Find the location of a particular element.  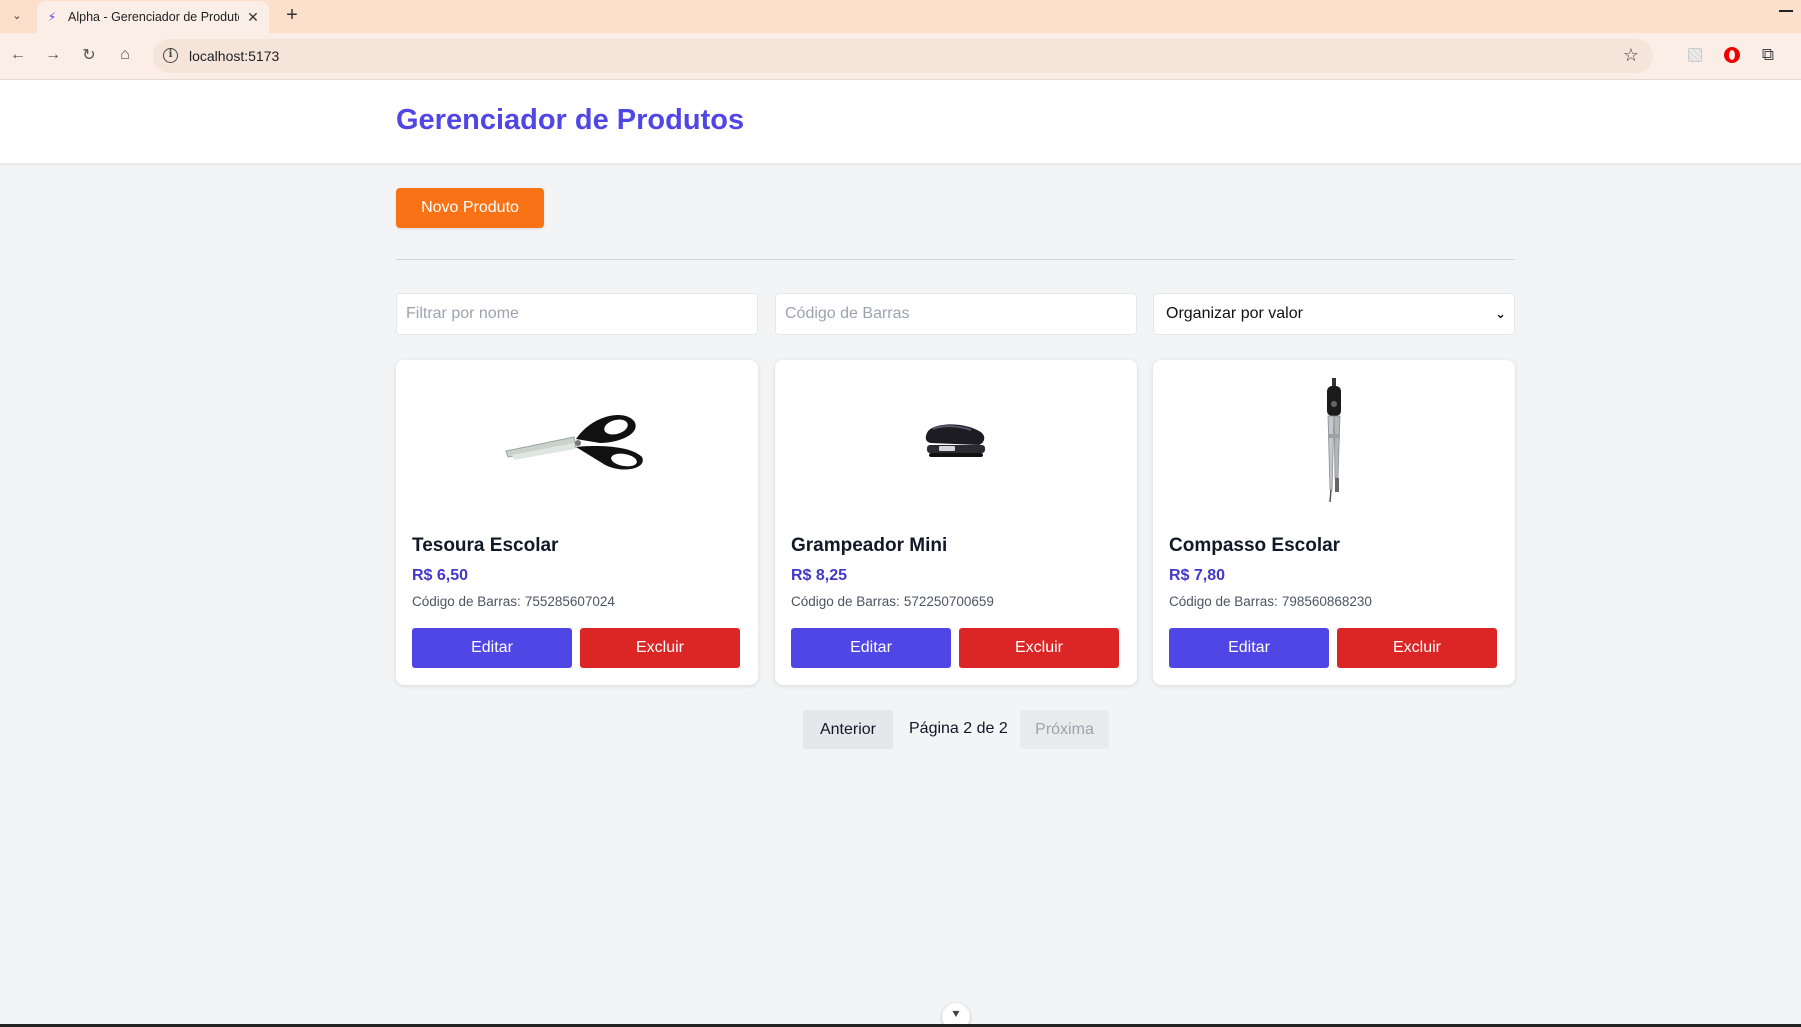

product-barcode: Código de Barras: 798560868230 is located at coordinates (1270, 601).